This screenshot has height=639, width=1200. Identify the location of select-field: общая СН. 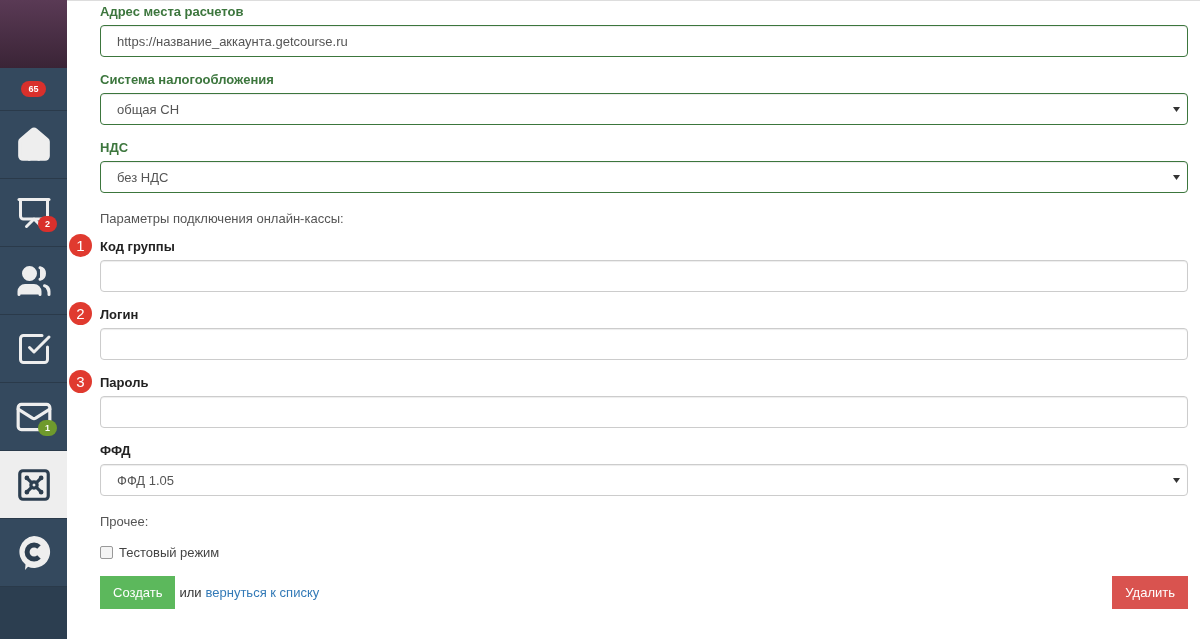
(644, 109).